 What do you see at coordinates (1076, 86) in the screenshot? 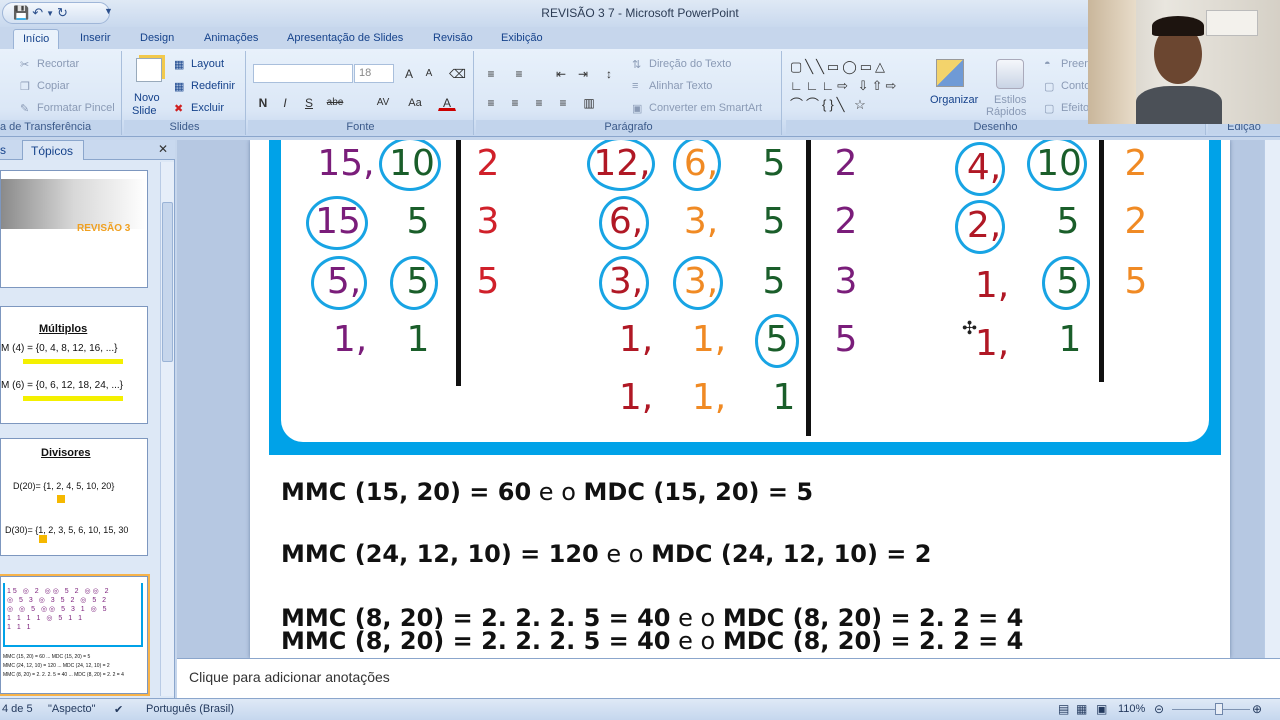
I see `shape-outline-label: Conto` at bounding box center [1076, 86].